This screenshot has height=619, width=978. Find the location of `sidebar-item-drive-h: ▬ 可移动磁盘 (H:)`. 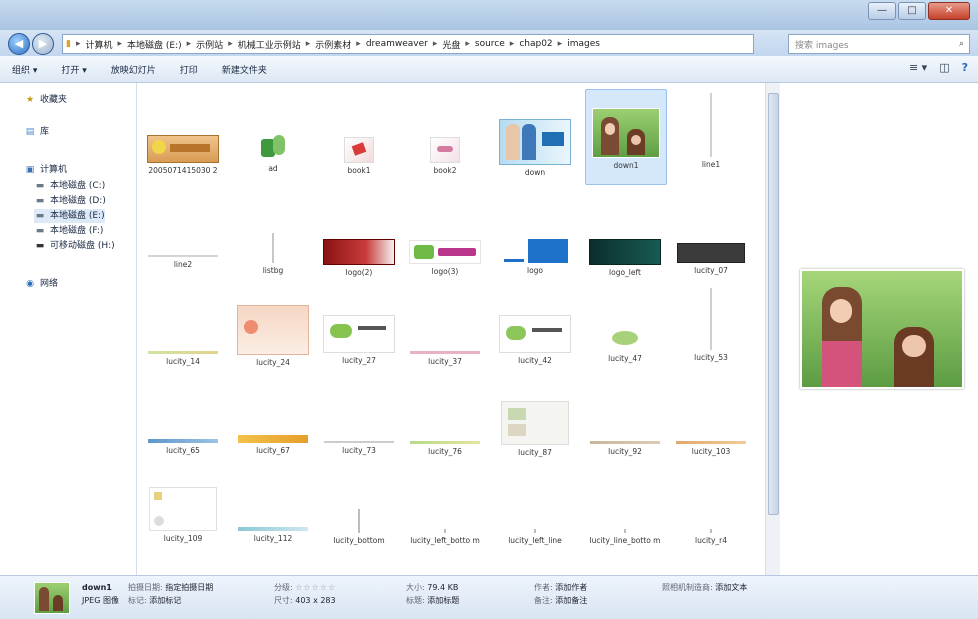

sidebar-item-drive-h: ▬ 可移动磁盘 (H:) is located at coordinates (74, 246).